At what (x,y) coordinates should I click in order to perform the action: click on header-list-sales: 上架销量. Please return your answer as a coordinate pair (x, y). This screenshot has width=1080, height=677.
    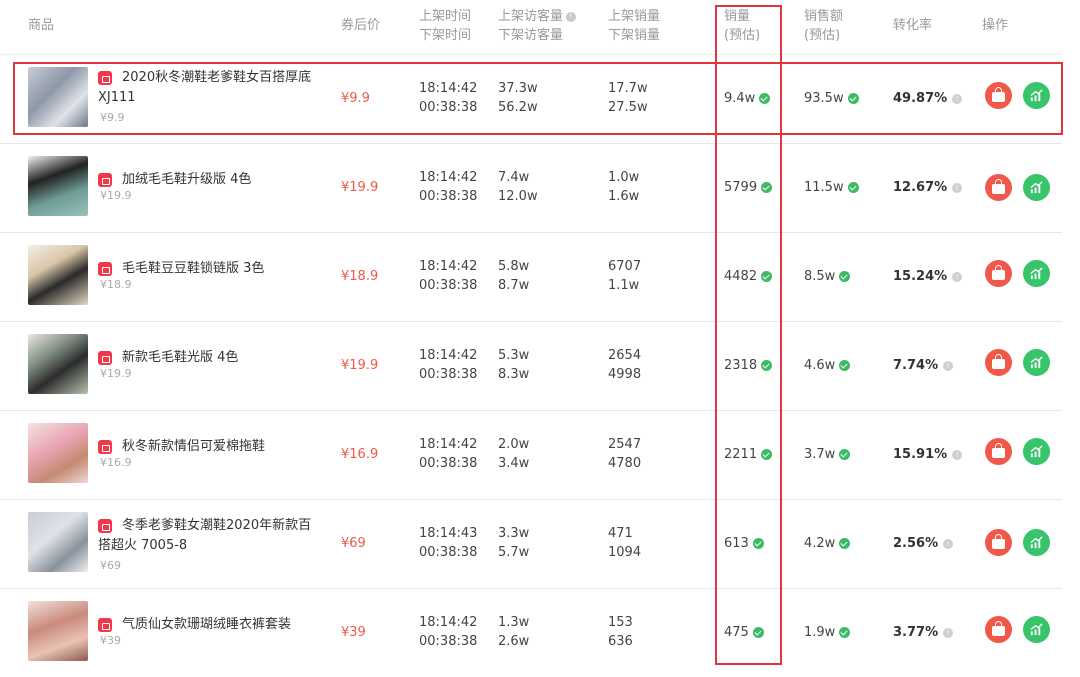
    Looking at the image, I should click on (634, 17).